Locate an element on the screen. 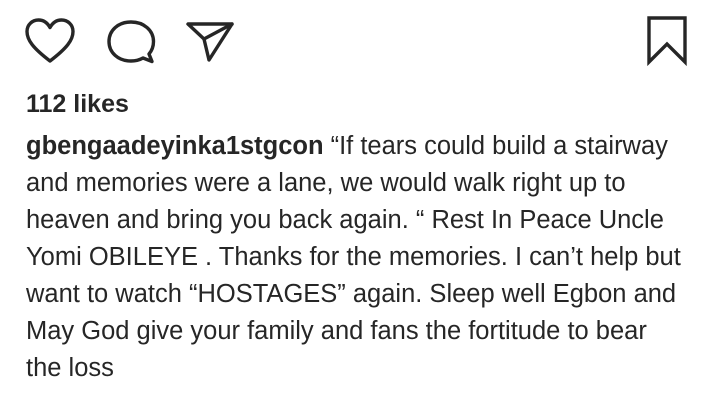 The height and width of the screenshot is (420, 717). comment-button is located at coordinates (131, 42).